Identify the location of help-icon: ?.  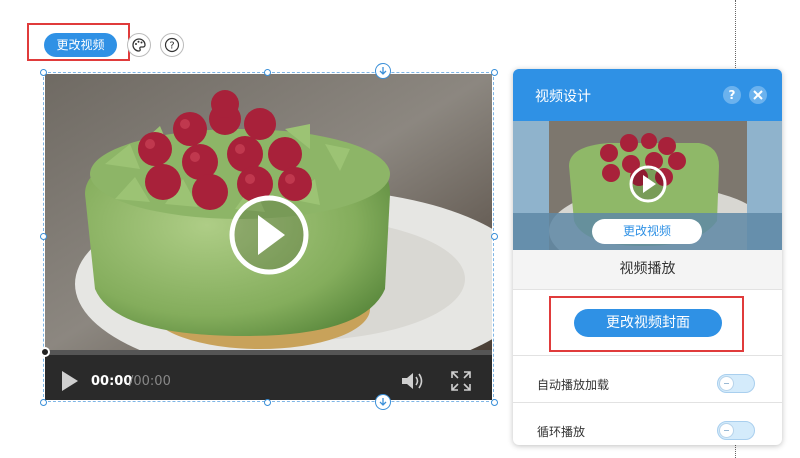
(172, 45).